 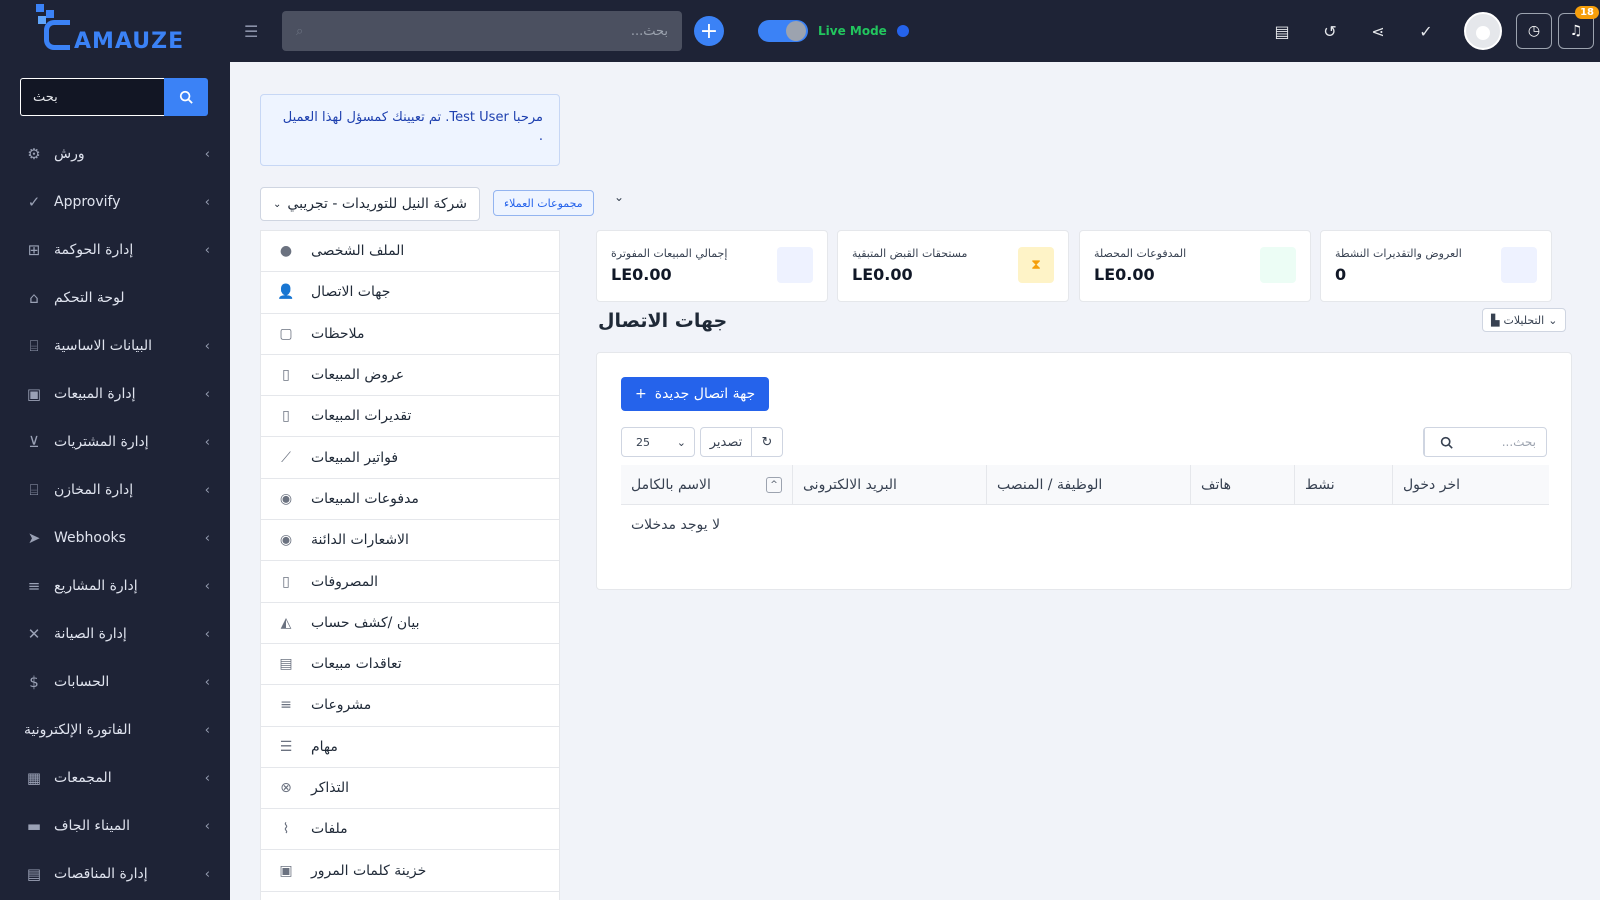 What do you see at coordinates (92, 97) in the screenshot?
I see `sidebar-search-input: بحث` at bounding box center [92, 97].